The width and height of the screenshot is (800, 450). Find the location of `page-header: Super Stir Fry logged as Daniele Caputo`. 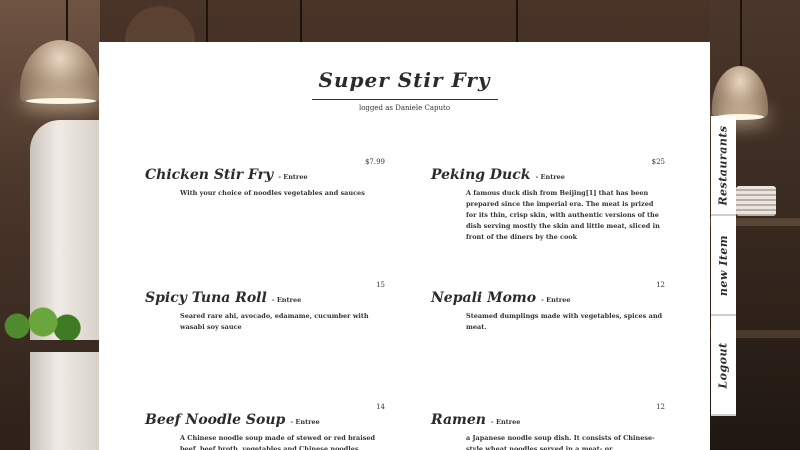

page-header: Super Stir Fry logged as Daniele Caputo is located at coordinates (404, 90).